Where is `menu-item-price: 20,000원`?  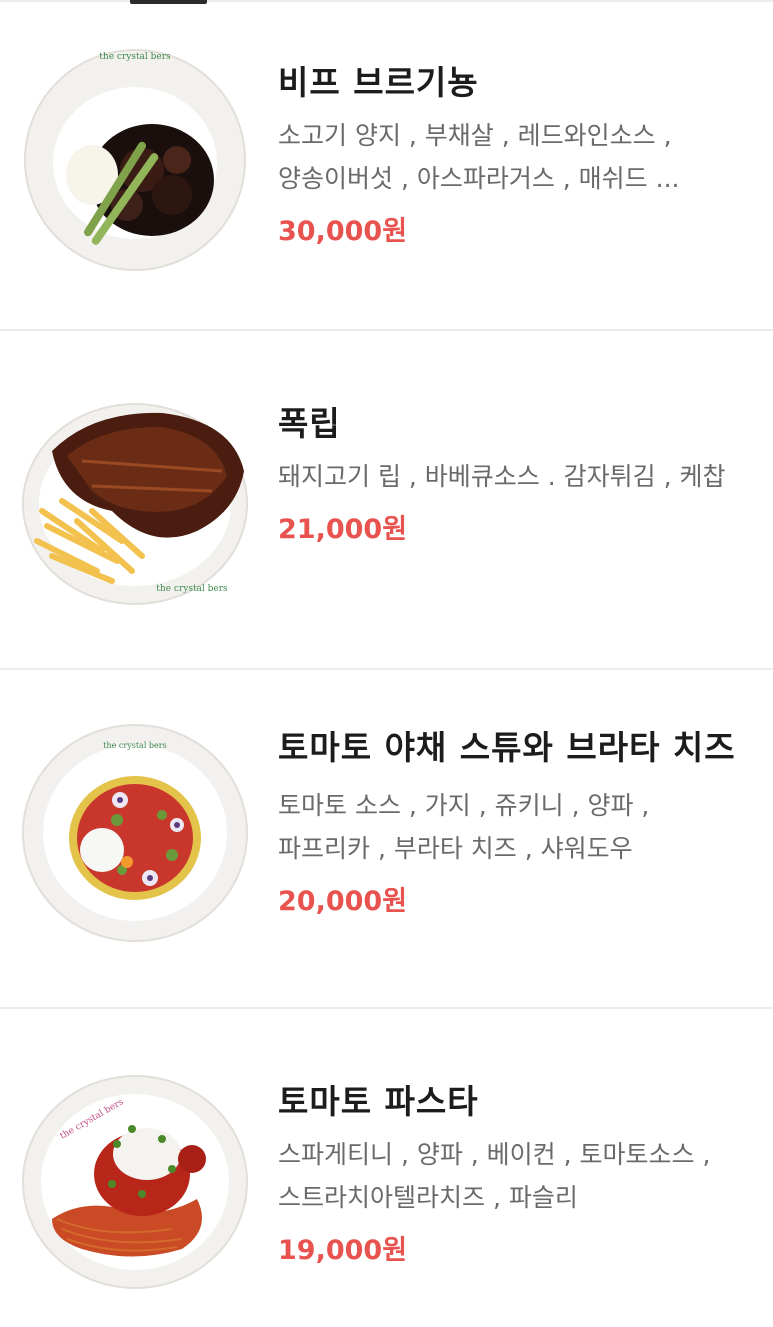
menu-item-price: 20,000원 is located at coordinates (343, 901).